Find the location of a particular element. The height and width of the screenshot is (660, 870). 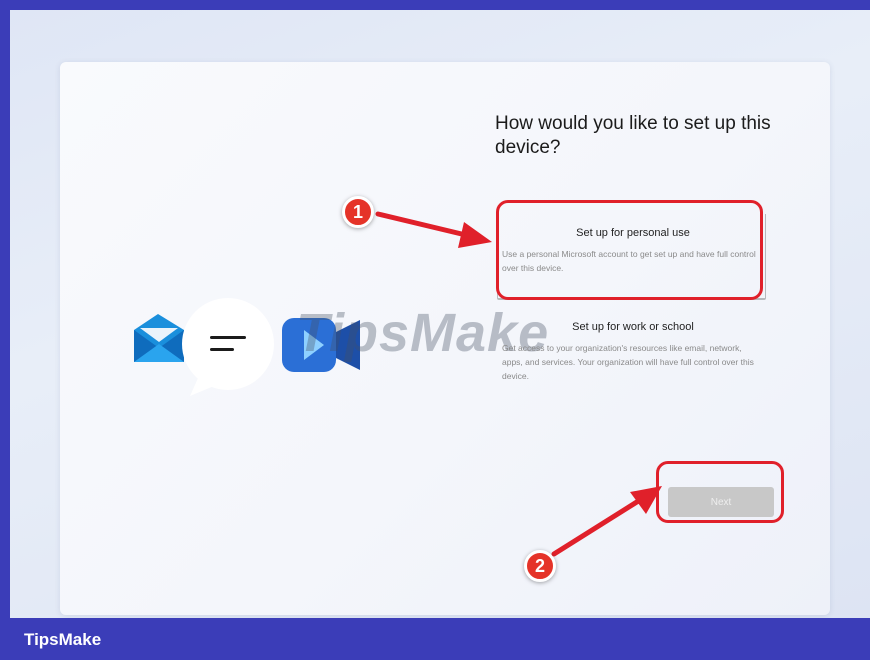

step-badge-1: 1 is located at coordinates (358, 212).